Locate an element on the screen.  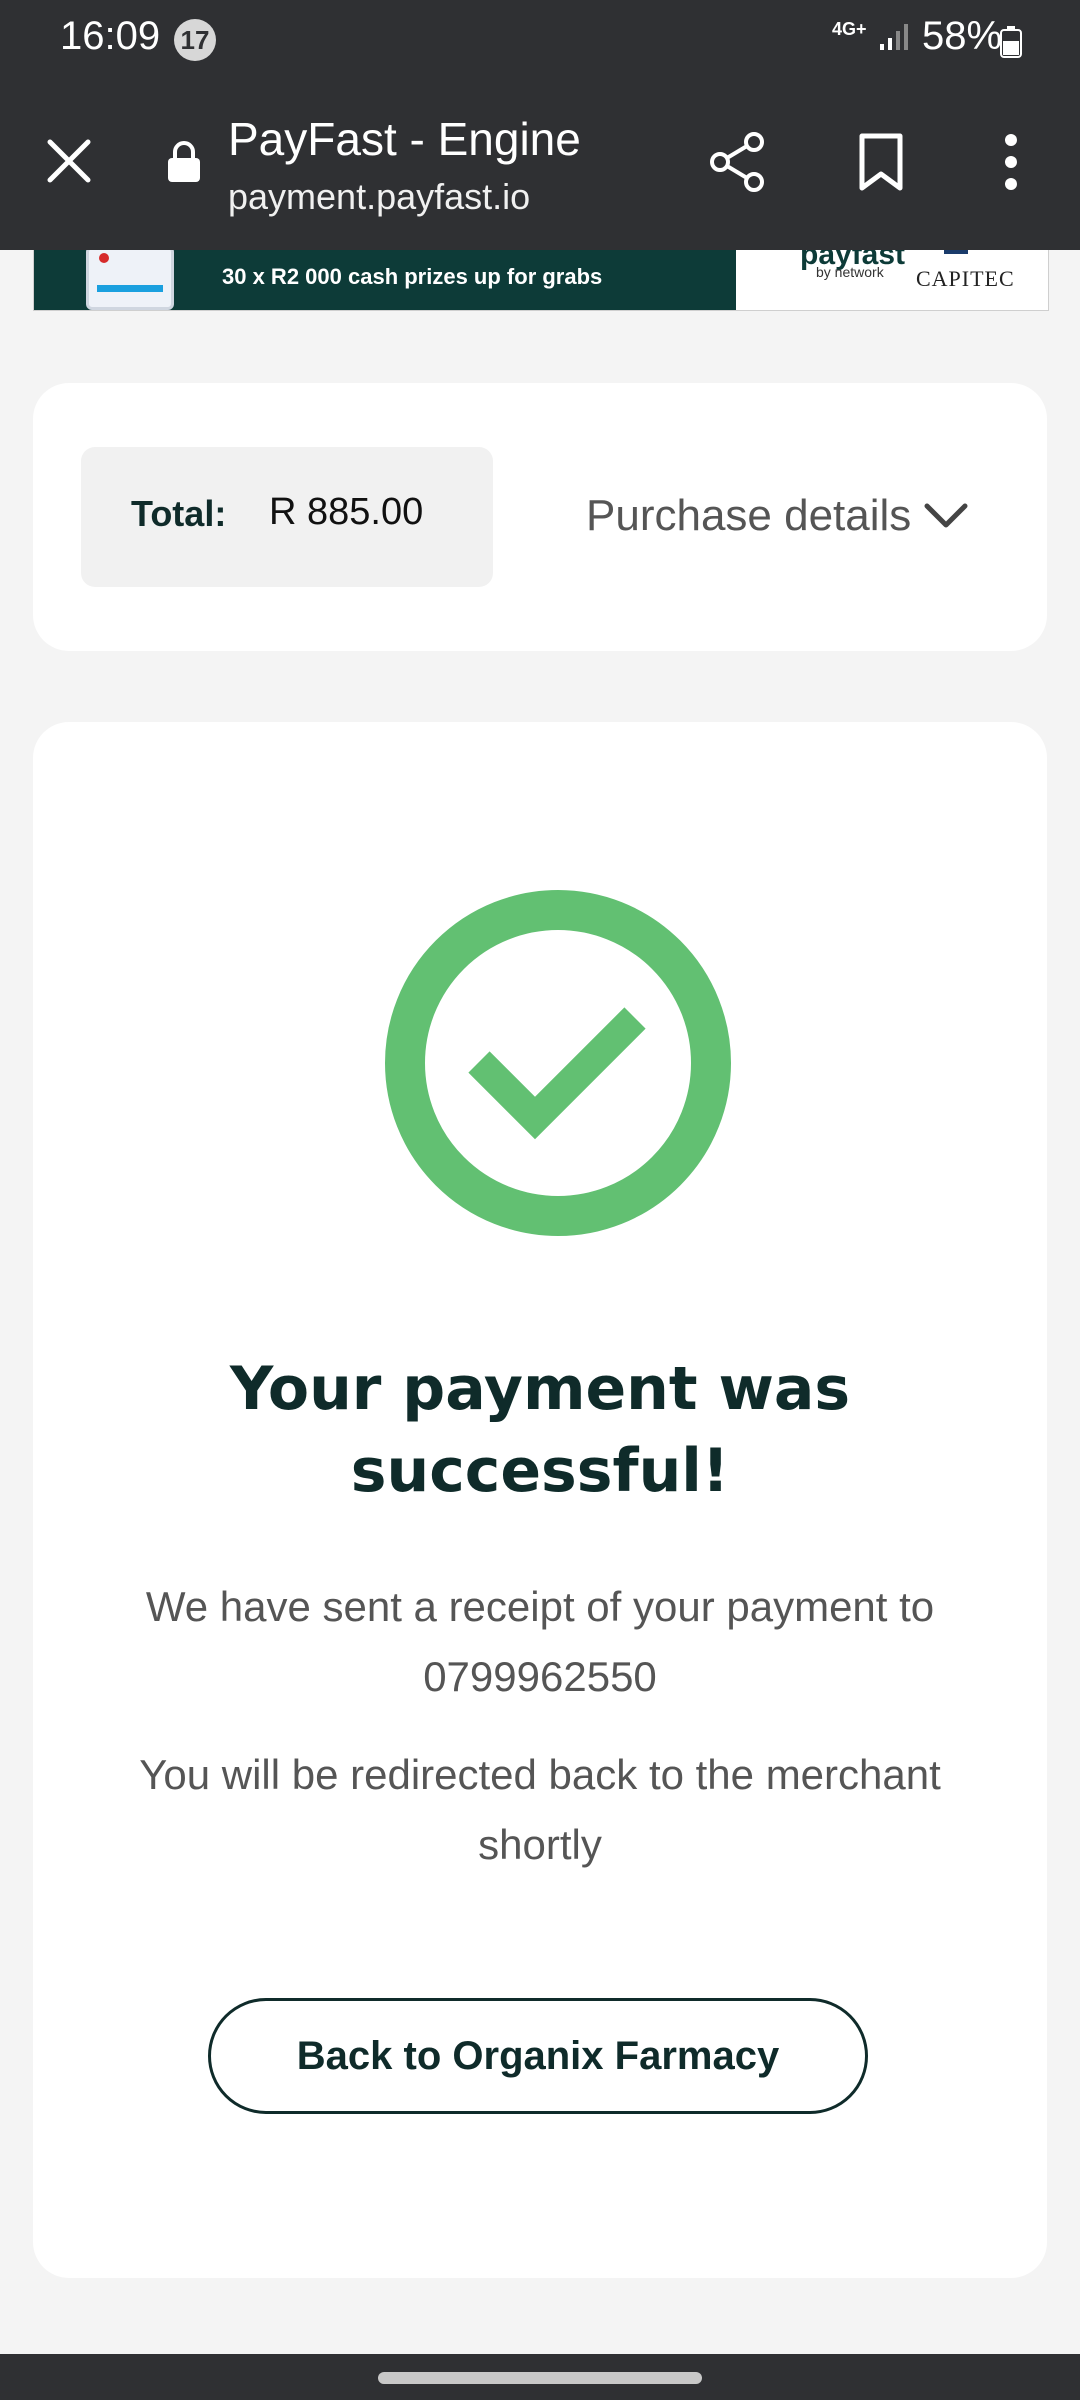
signal-icon is located at coordinates (895, 39).